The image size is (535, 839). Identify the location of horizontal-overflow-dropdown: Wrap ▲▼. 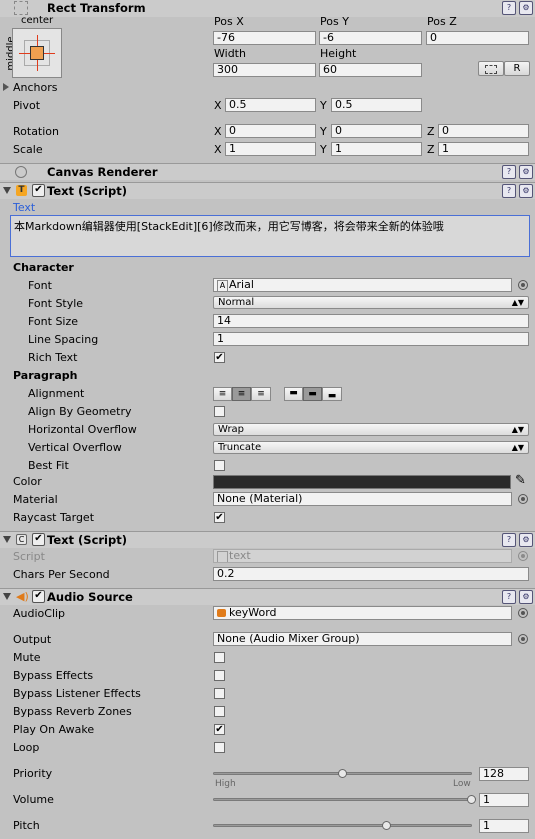
(371, 429).